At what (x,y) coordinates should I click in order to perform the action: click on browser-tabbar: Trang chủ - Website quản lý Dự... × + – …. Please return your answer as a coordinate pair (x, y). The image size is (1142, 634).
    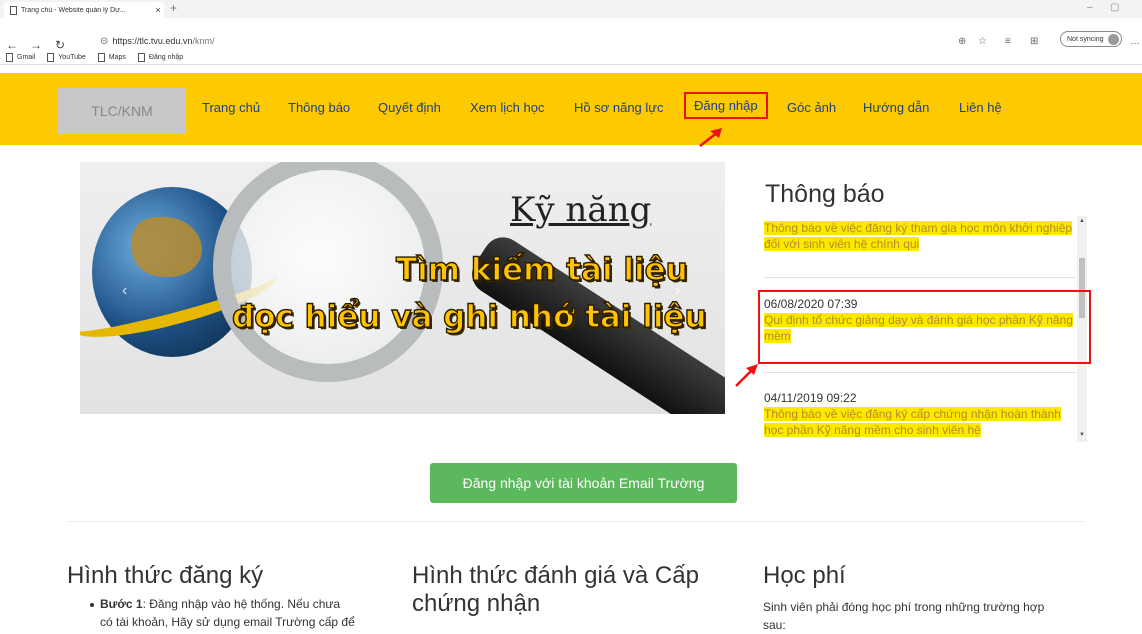
    Looking at the image, I should click on (571, 9).